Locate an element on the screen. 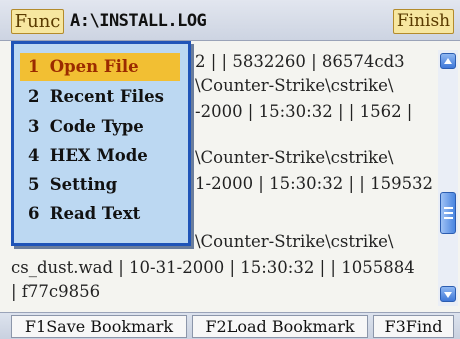 The width and height of the screenshot is (460, 339). top-bar: Func A:\INSTALL.LOG Finish is located at coordinates (230, 20).